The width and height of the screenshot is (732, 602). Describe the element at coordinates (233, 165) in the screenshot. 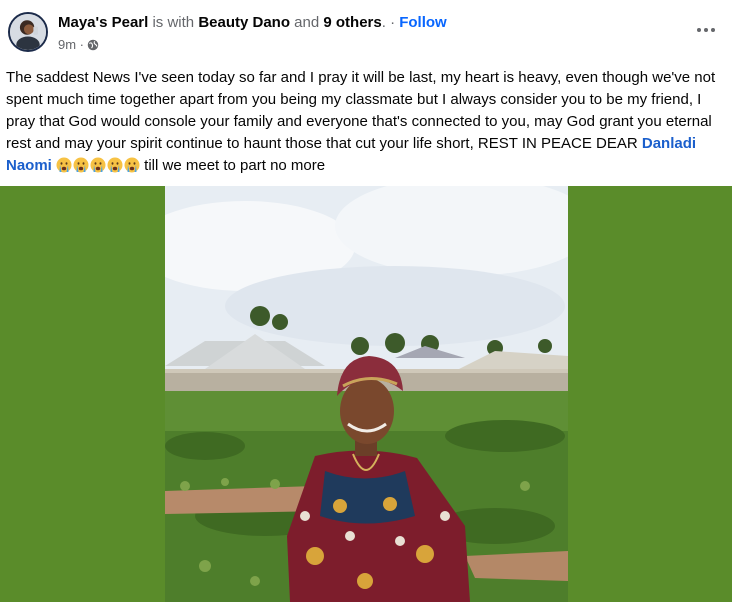

I see `post-message-ending: till we meet to part no more` at that location.